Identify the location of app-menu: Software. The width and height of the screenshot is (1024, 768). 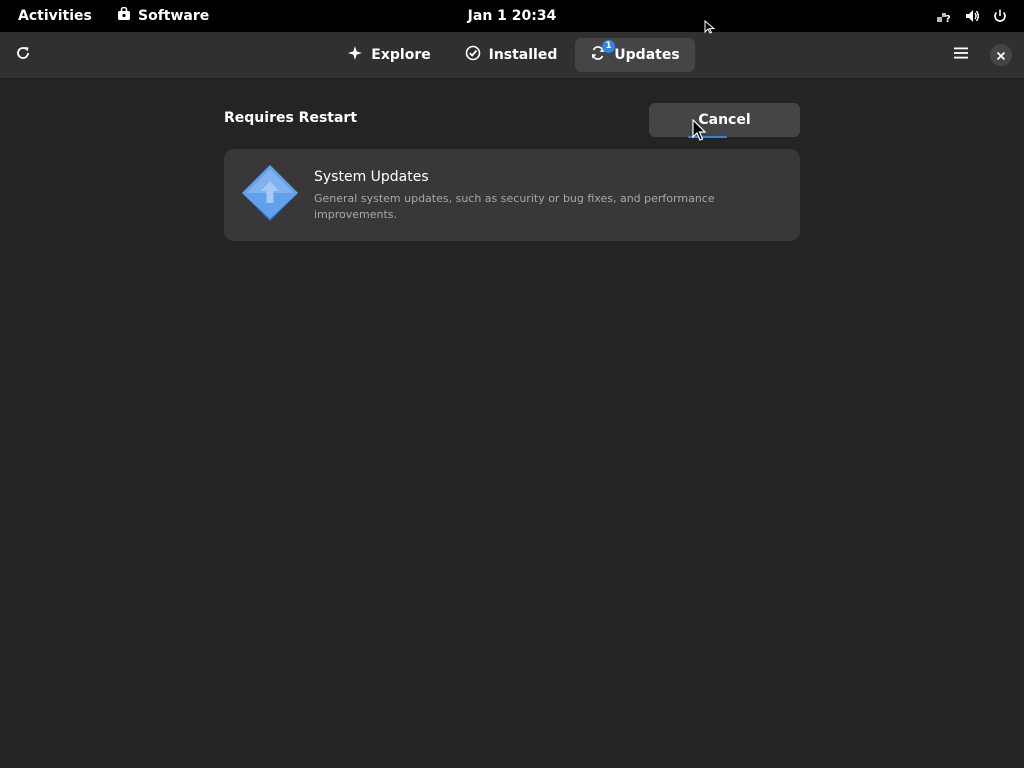
(163, 16).